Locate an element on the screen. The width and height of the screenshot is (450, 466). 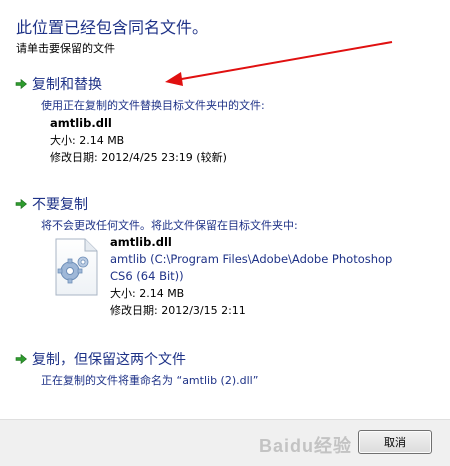
file-modified: 修改日期: 2012/4/25 23:19 (较新) is located at coordinates (138, 157).